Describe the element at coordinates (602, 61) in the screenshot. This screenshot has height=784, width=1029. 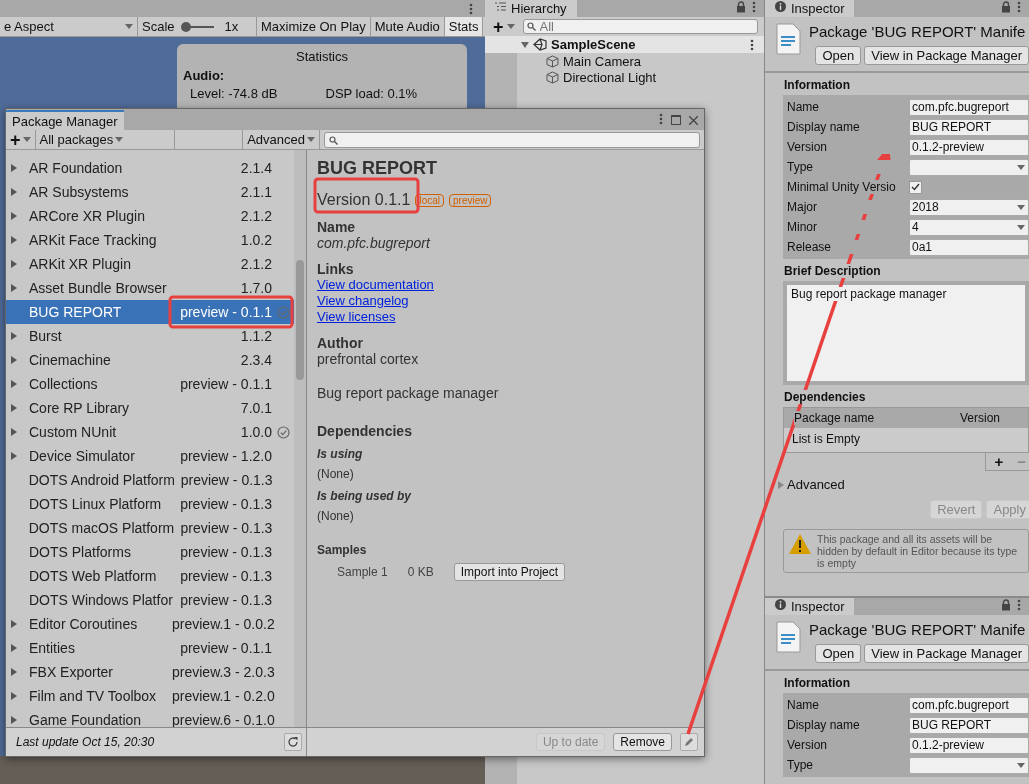
I see `hierarchy-item: Main Camera` at that location.